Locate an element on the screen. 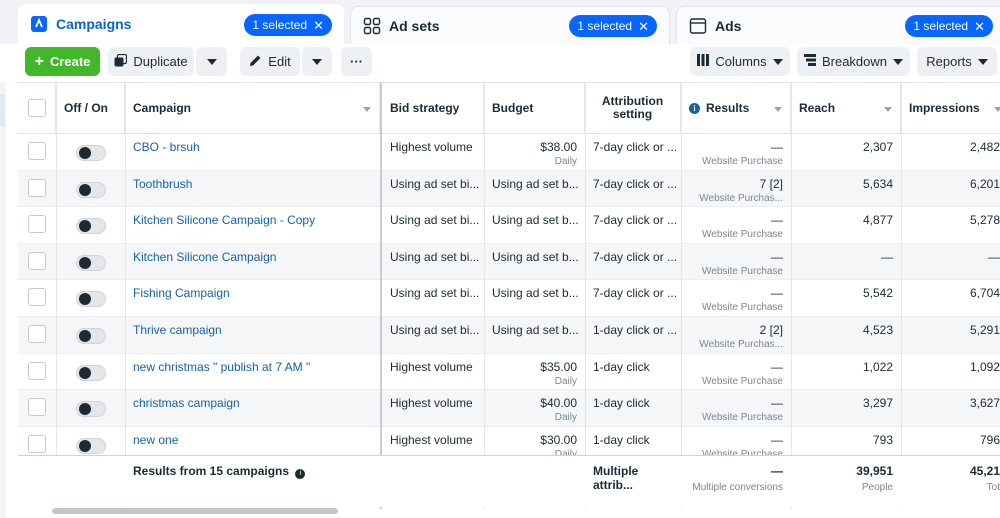 This screenshot has width=1000, height=518. header-attribution: Attribution setting is located at coordinates (633, 108).